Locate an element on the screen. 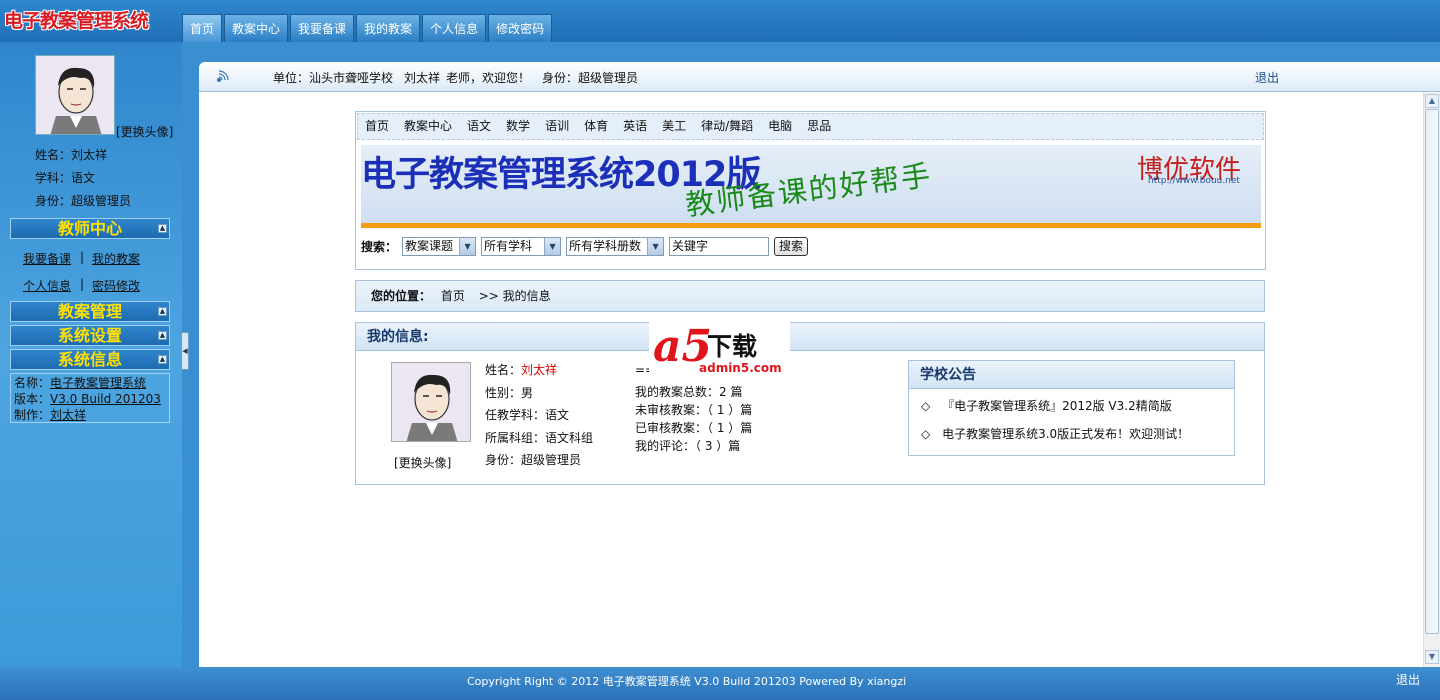  subject-select: 所有学科 ▼ is located at coordinates (521, 246).